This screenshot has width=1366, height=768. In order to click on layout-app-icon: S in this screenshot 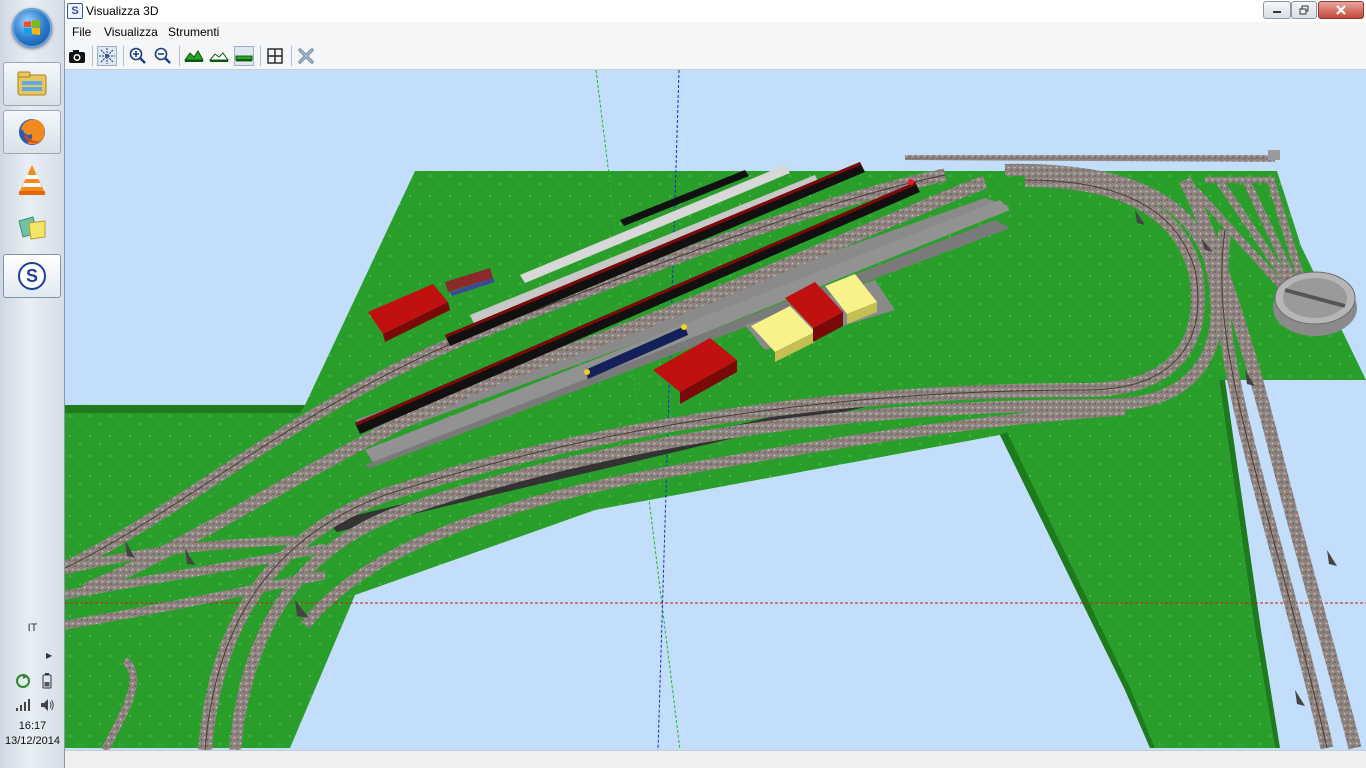, I will do `click(32, 276)`.